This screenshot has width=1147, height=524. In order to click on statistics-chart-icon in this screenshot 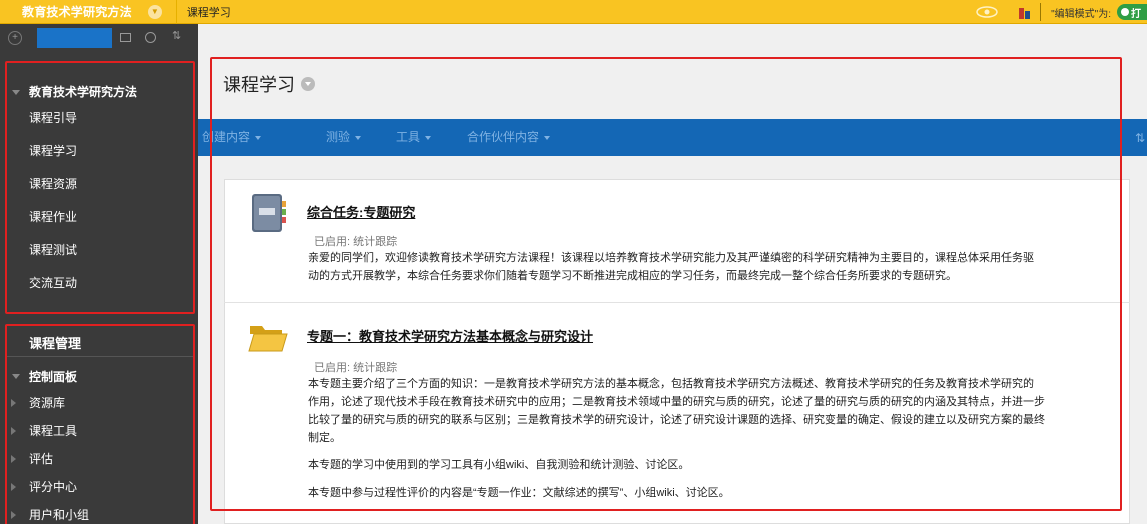, I will do `click(1025, 12)`.